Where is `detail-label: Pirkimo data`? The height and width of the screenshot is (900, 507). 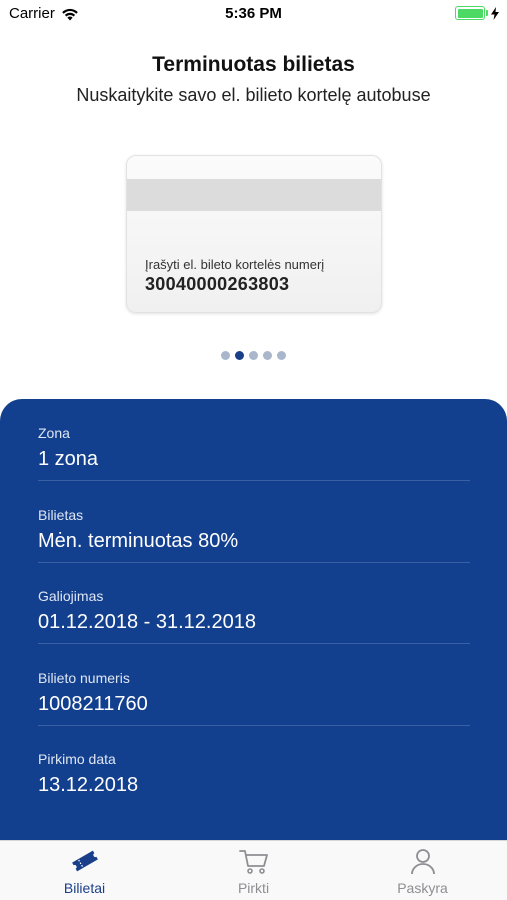 detail-label: Pirkimo data is located at coordinates (77, 759).